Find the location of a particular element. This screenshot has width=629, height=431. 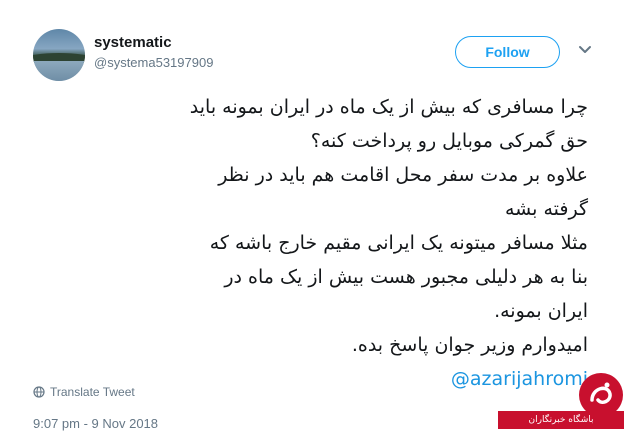

tweet-line: گرفته بشه is located at coordinates (546, 209).